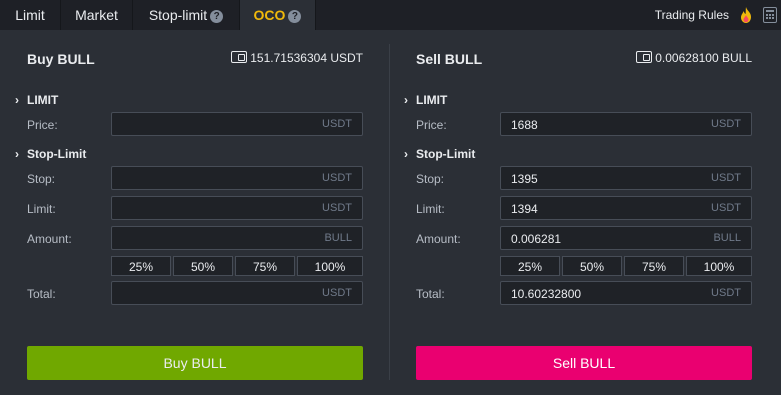 Image resolution: width=781 pixels, height=395 pixels. Describe the element at coordinates (265, 266) in the screenshot. I see `buy-percent-75-button: 75%` at that location.